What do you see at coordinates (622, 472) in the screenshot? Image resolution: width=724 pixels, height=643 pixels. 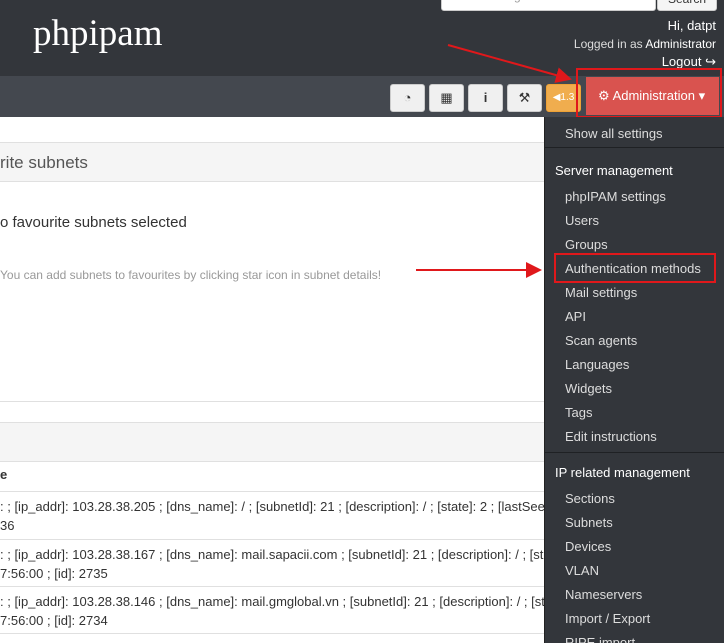 I see `menu-header-ip: IP related management` at bounding box center [622, 472].